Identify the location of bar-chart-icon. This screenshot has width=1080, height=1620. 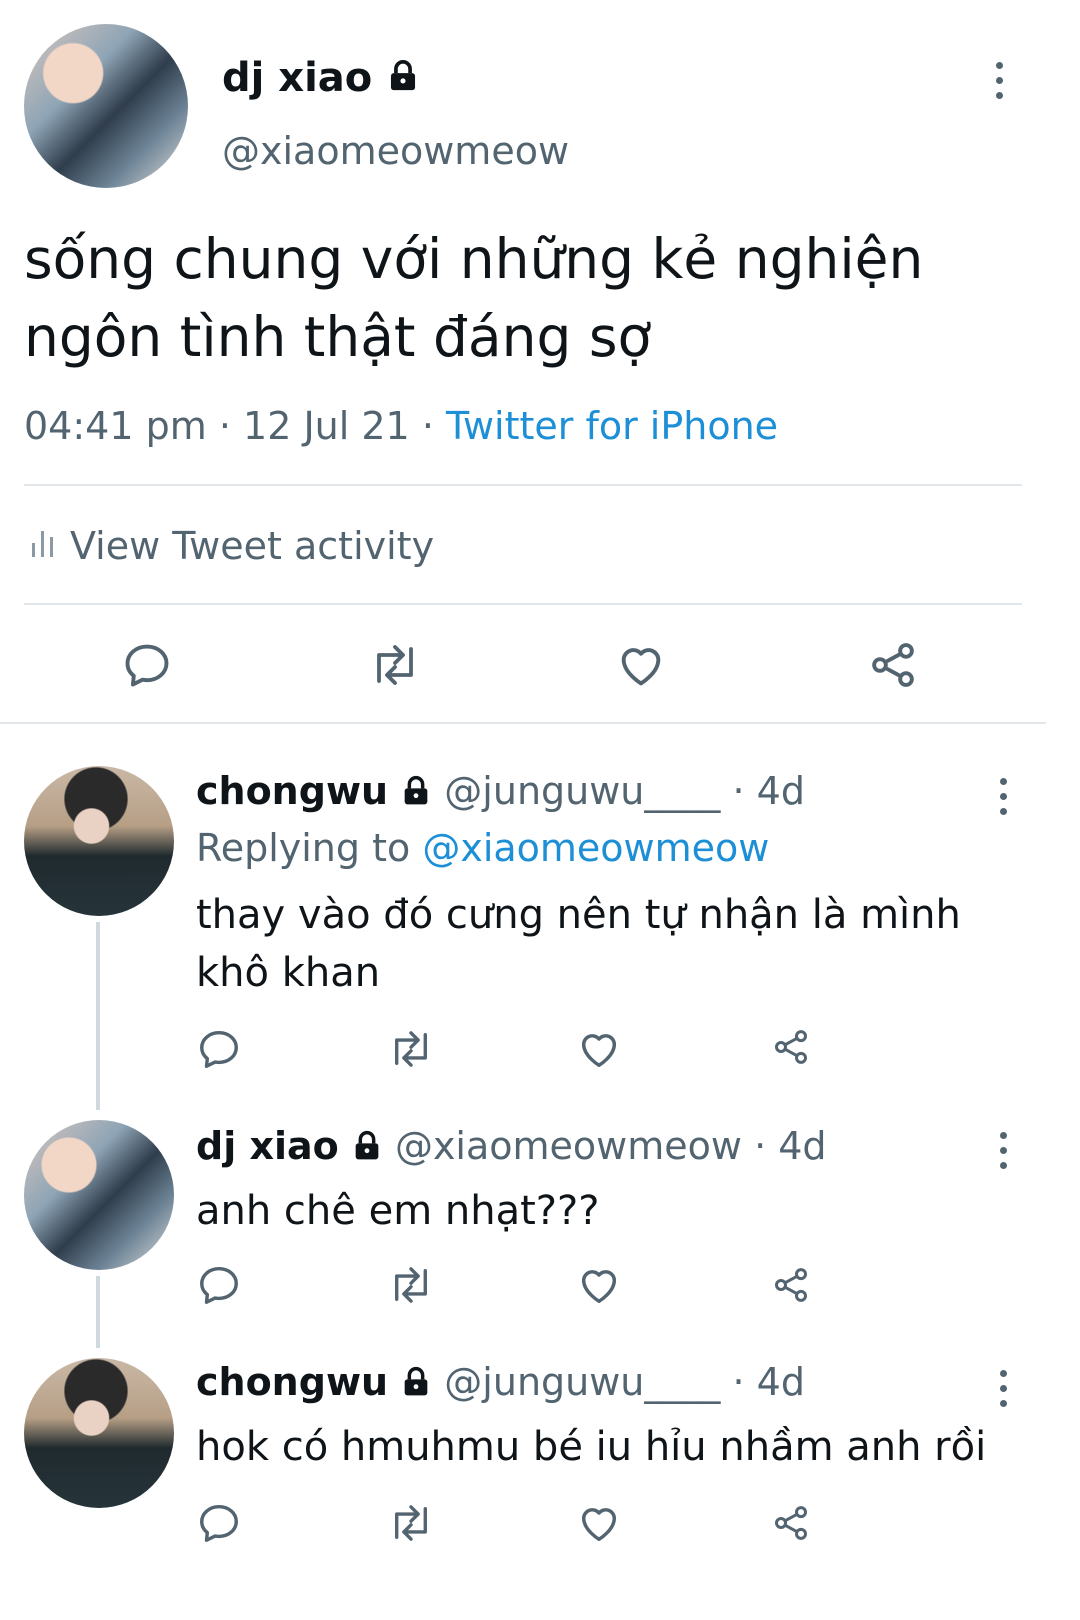
(43, 546).